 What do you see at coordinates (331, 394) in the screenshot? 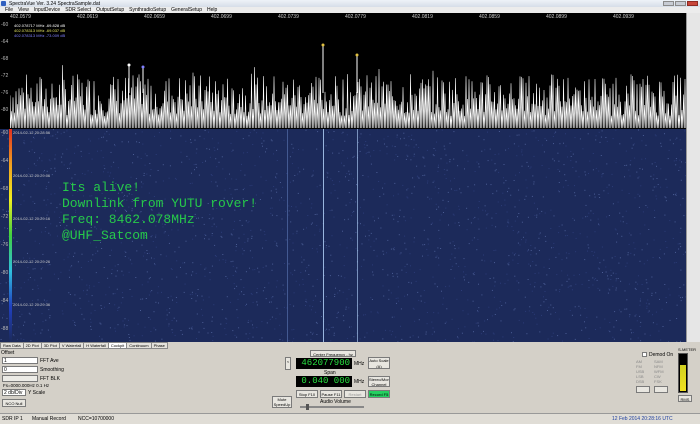
I see `pause-button: Pause F11` at bounding box center [331, 394].